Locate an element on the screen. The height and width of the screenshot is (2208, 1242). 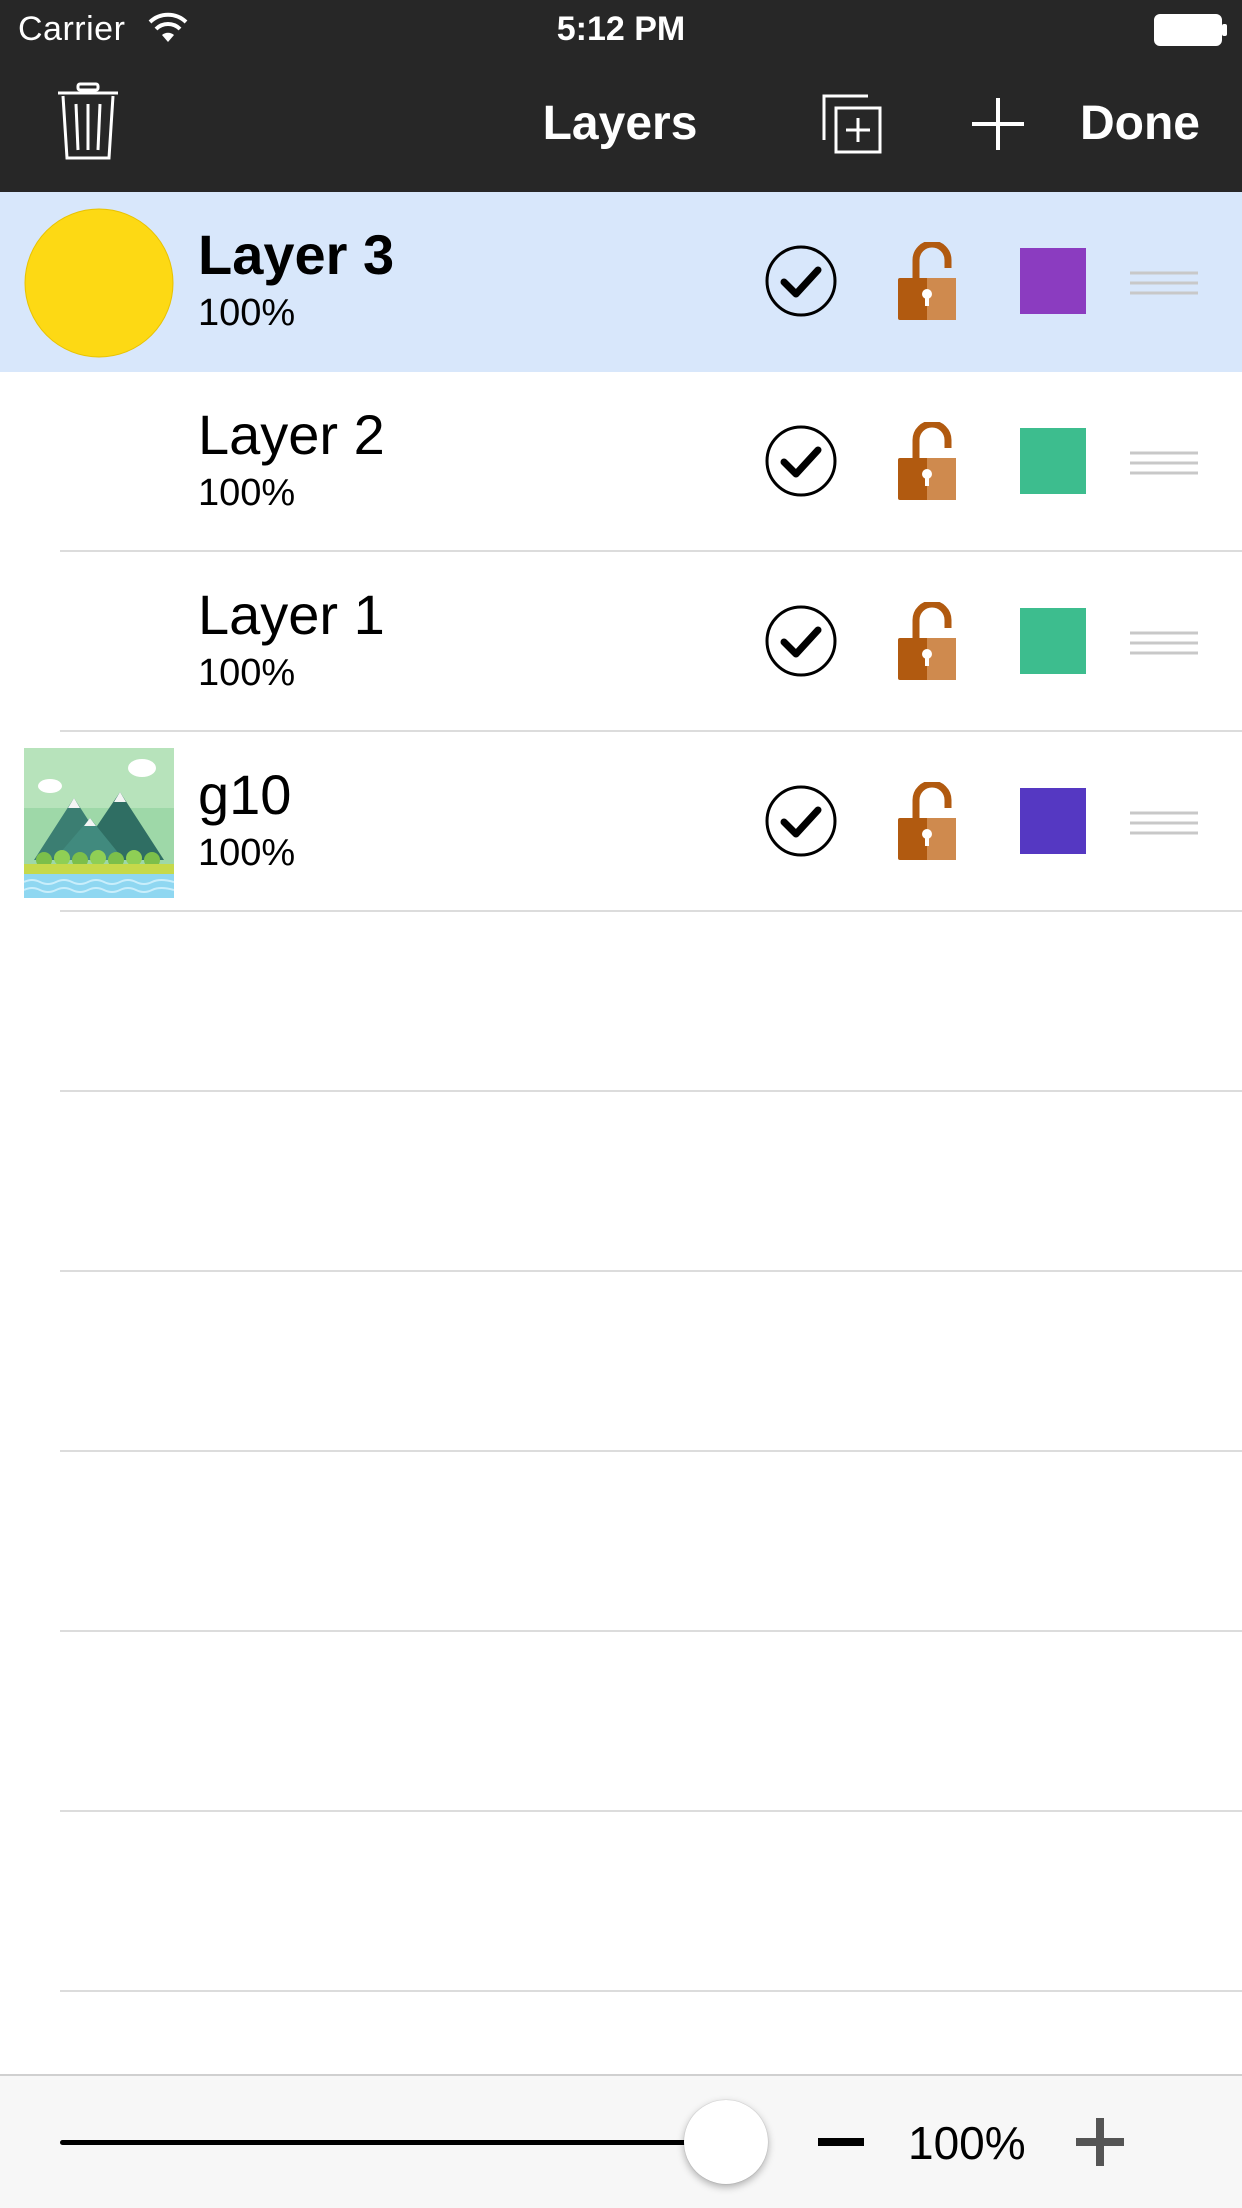
layer-name: Layer 1 is located at coordinates (291, 614).